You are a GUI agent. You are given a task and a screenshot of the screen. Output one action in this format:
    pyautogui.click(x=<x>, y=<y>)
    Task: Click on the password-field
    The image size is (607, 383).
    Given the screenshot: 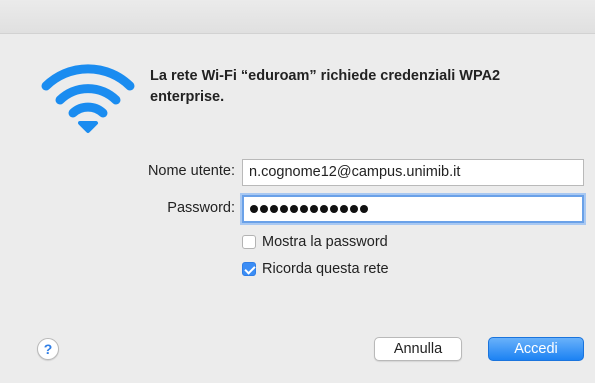 What is the action you would take?
    pyautogui.click(x=413, y=209)
    